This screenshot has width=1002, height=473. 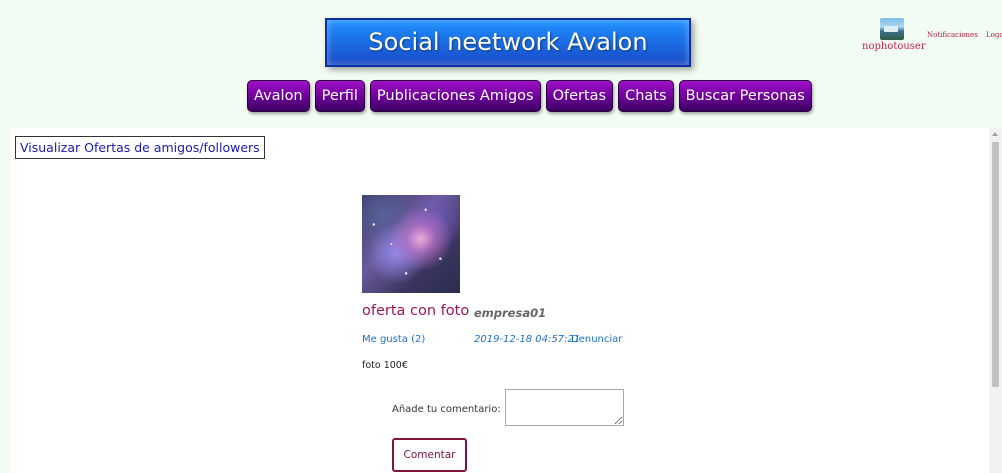 I want to click on nav-buscar-button: Buscar Personas, so click(x=745, y=96).